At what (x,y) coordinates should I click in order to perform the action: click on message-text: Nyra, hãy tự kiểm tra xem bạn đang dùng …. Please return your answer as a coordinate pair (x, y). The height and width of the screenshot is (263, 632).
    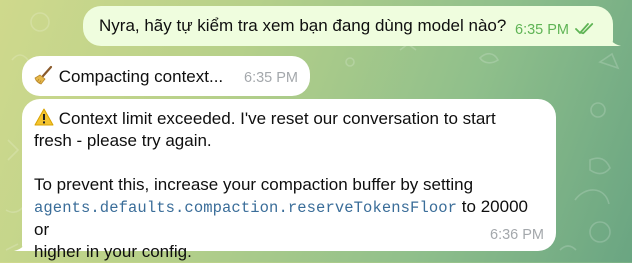
    Looking at the image, I should click on (303, 25).